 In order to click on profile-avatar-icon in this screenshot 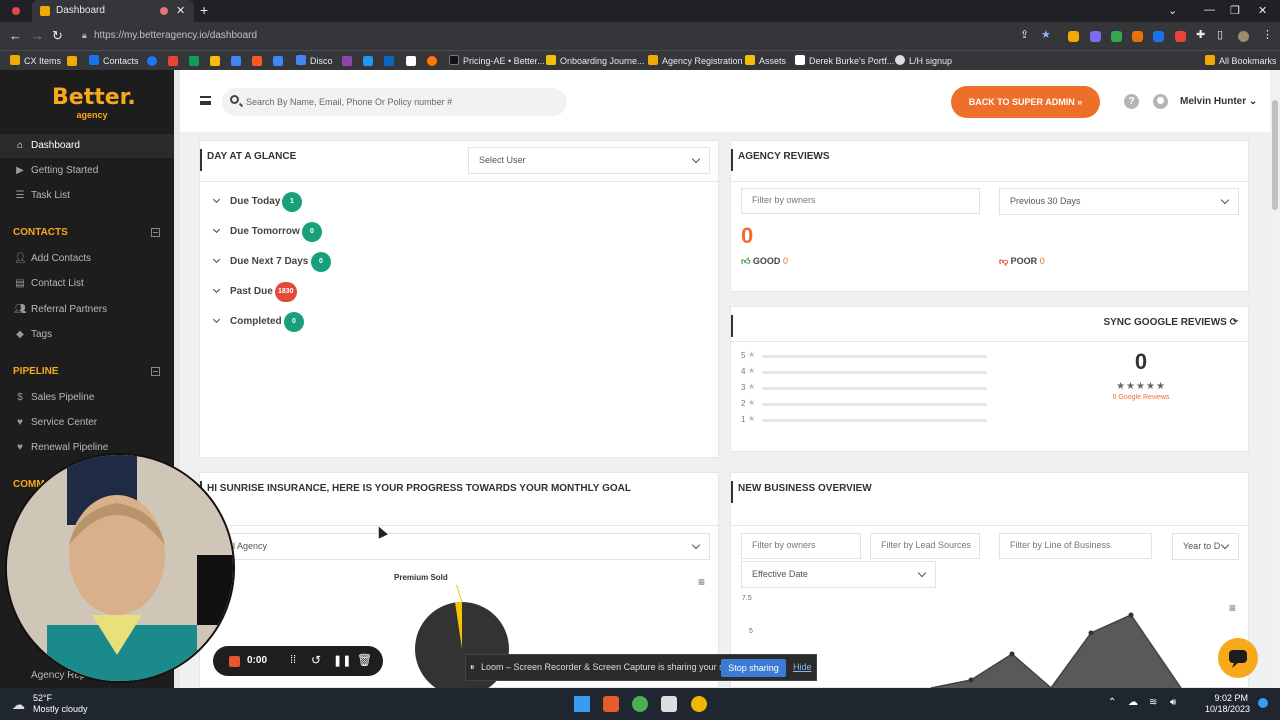, I will do `click(1243, 36)`.